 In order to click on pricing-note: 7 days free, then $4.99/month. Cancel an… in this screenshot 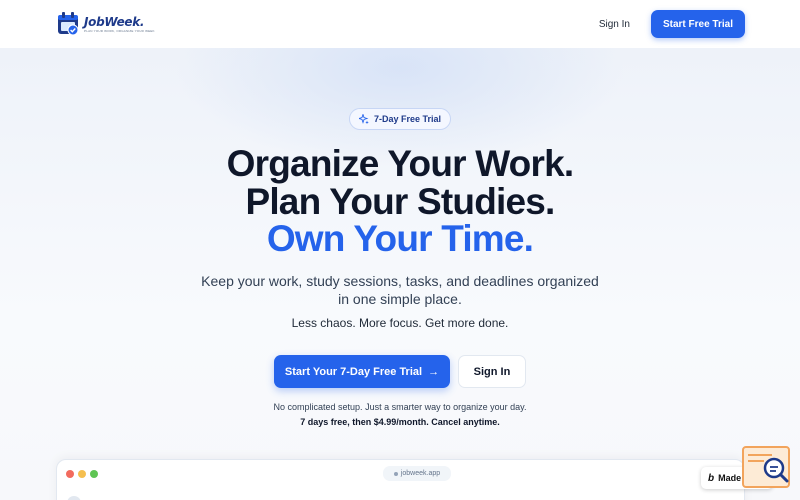, I will do `click(400, 422)`.